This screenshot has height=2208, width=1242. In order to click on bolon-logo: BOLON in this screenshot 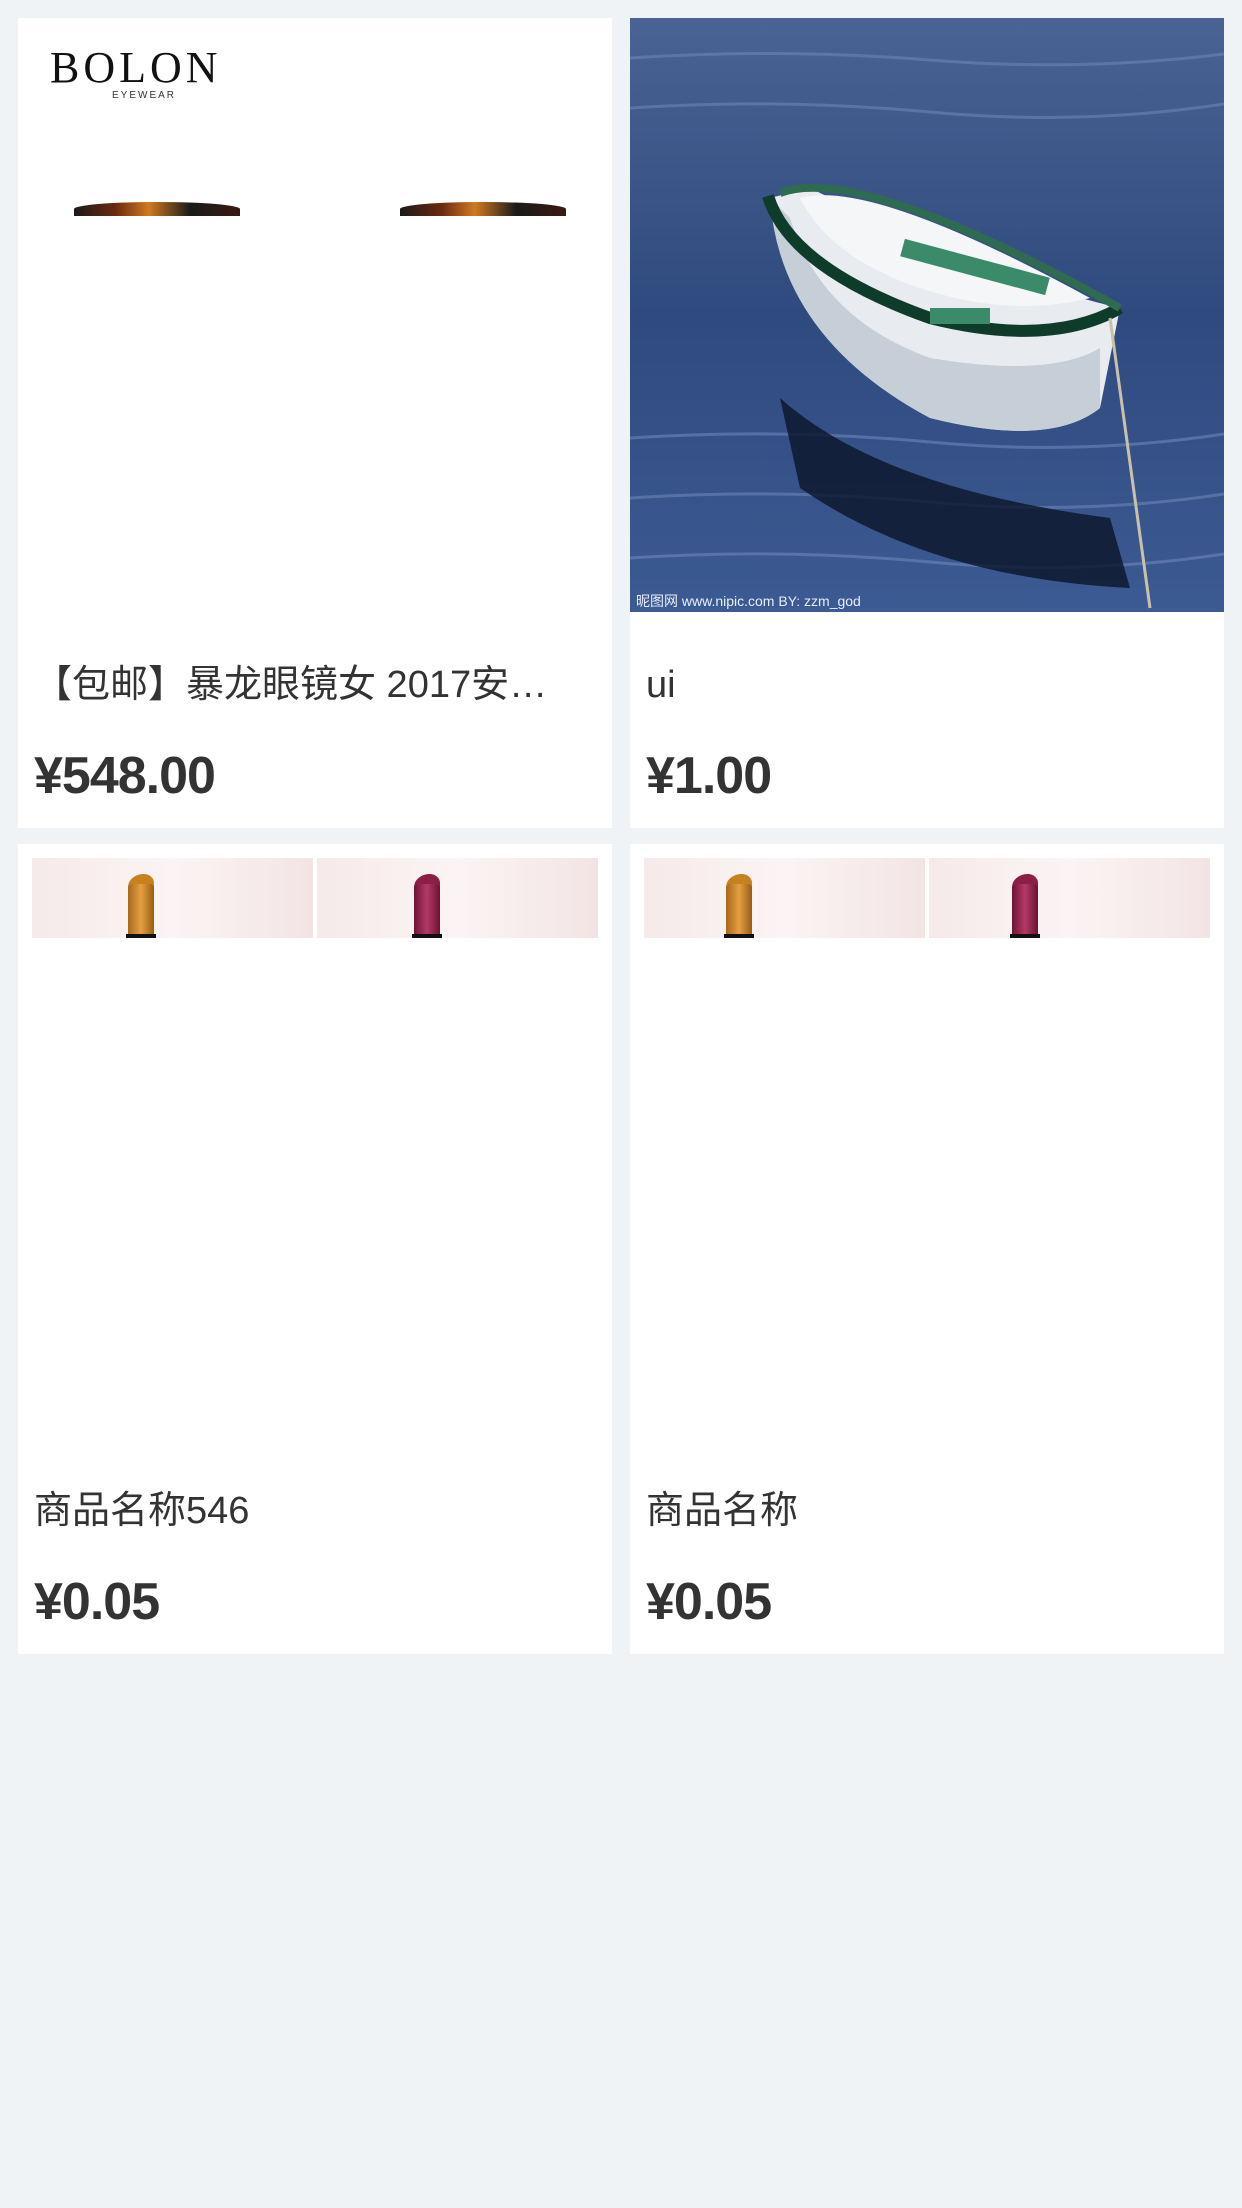, I will do `click(136, 67)`.